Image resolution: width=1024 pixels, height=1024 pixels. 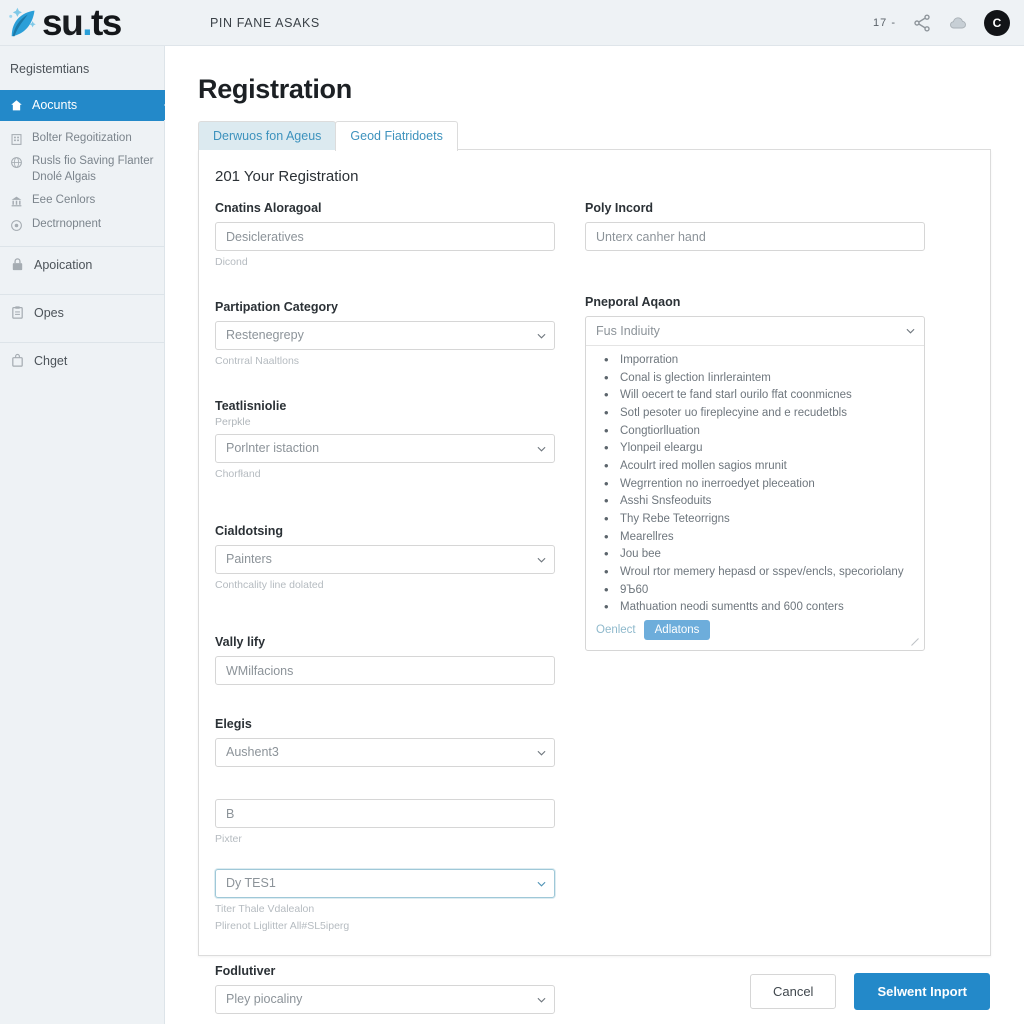 What do you see at coordinates (616, 630) in the screenshot?
I see `oenlect-link: Oenlect` at bounding box center [616, 630].